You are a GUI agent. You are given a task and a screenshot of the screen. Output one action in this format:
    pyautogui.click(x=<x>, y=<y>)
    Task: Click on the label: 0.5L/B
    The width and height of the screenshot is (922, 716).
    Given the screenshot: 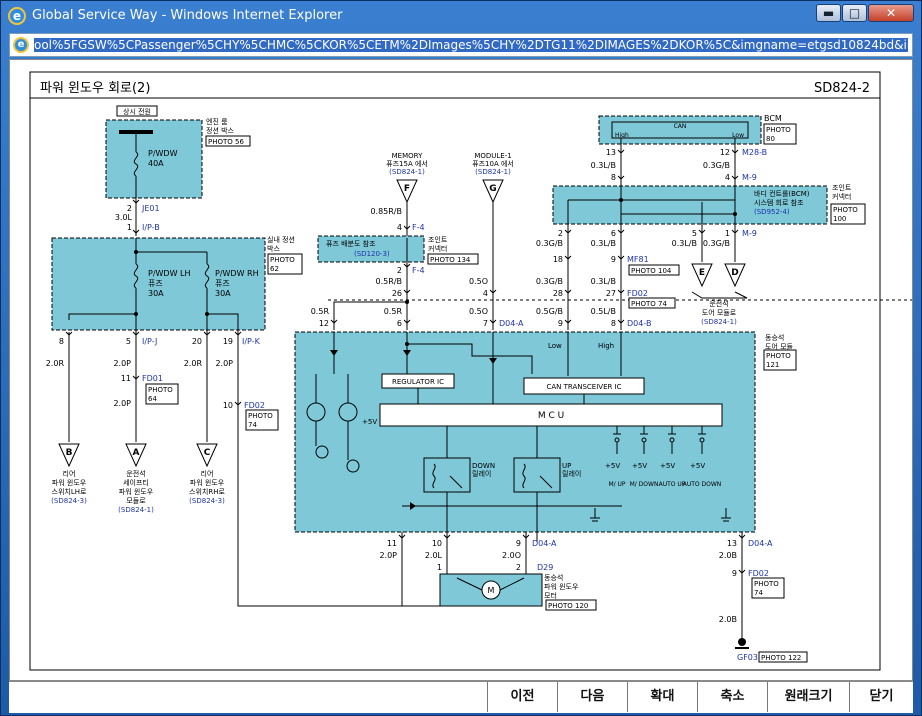 What is the action you would take?
    pyautogui.click(x=603, y=311)
    